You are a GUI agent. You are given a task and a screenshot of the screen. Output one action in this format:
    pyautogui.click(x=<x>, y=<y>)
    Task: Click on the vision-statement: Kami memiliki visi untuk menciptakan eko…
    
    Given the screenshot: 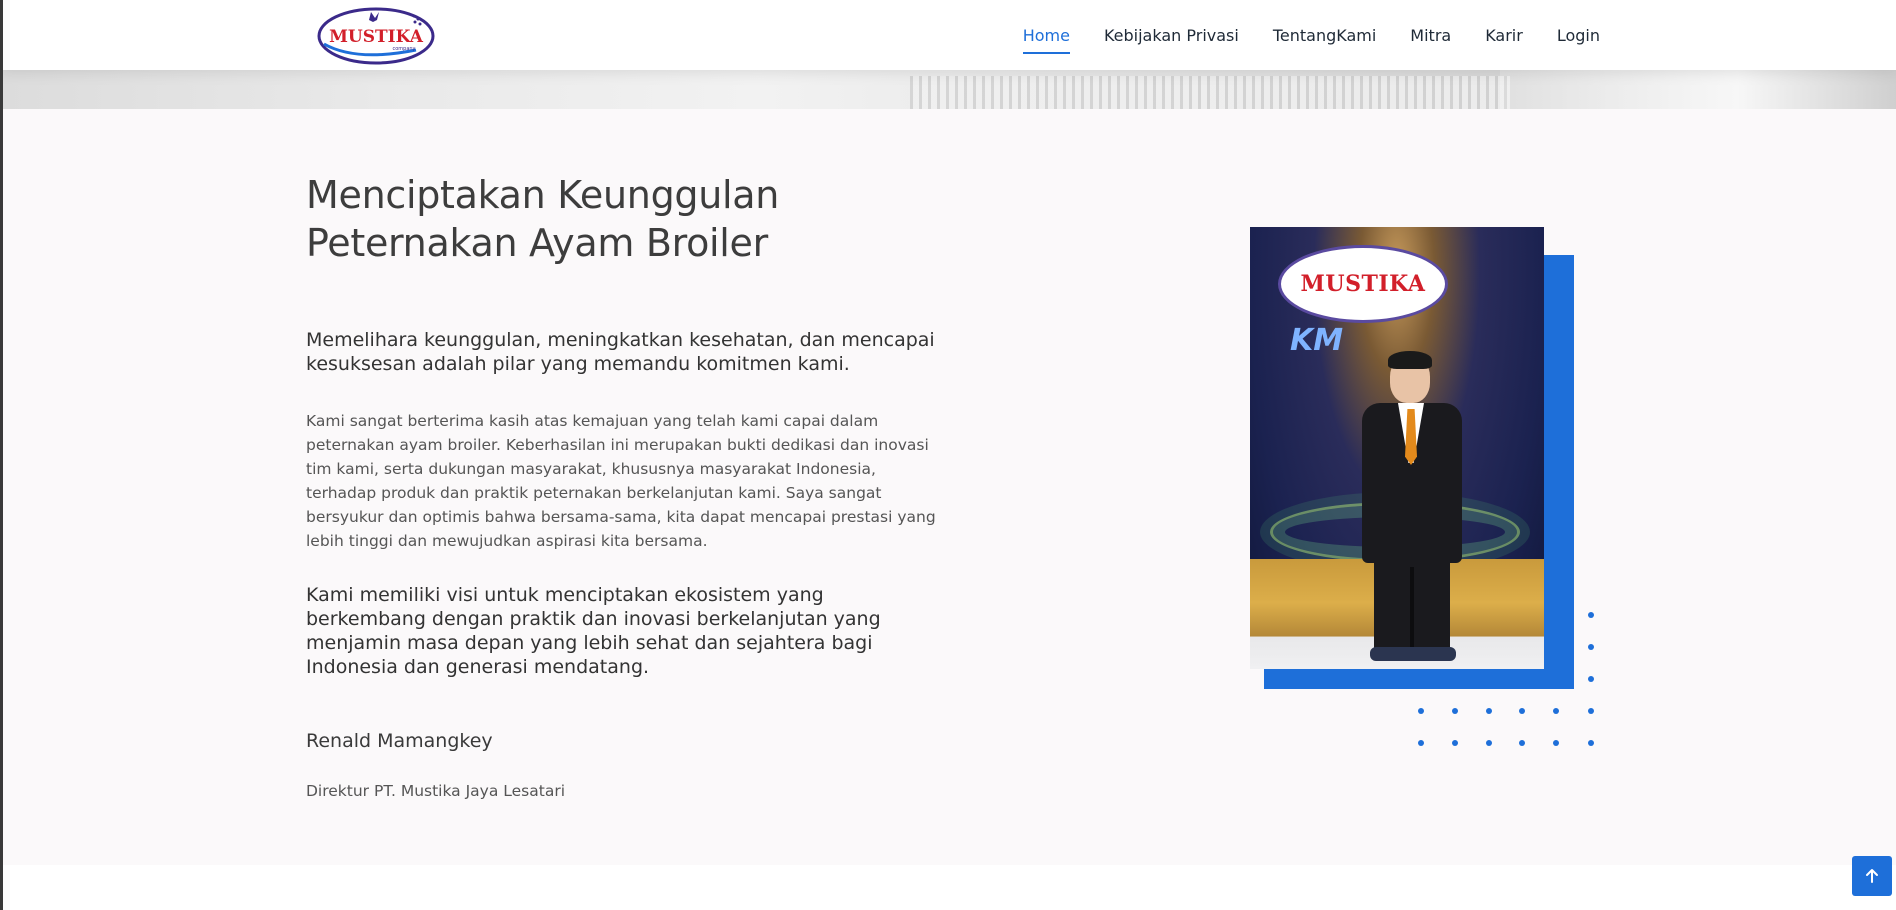 What is the action you would take?
    pyautogui.click(x=593, y=631)
    